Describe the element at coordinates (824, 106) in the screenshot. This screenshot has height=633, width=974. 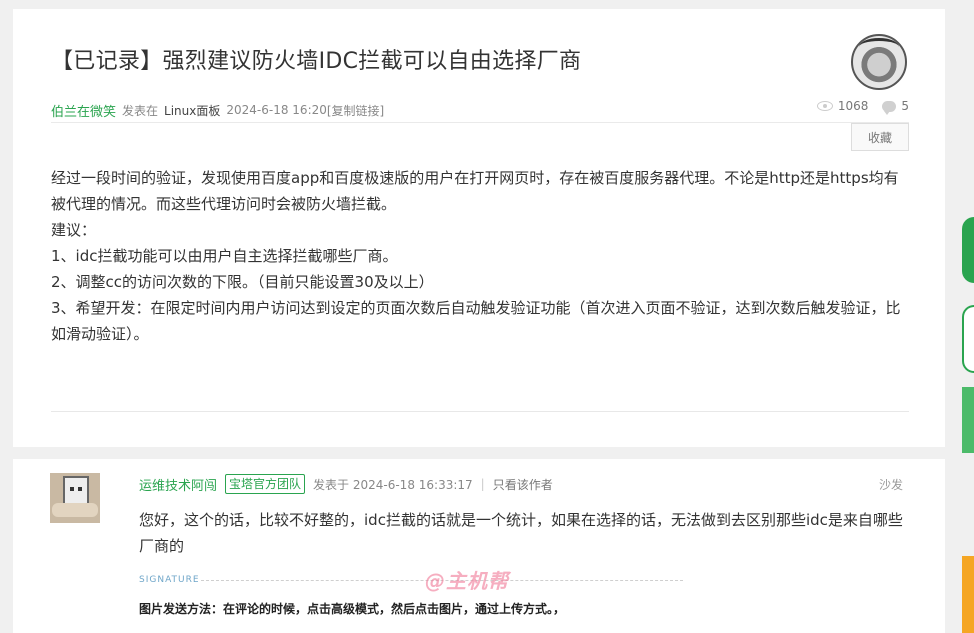
I see `eye-icon` at that location.